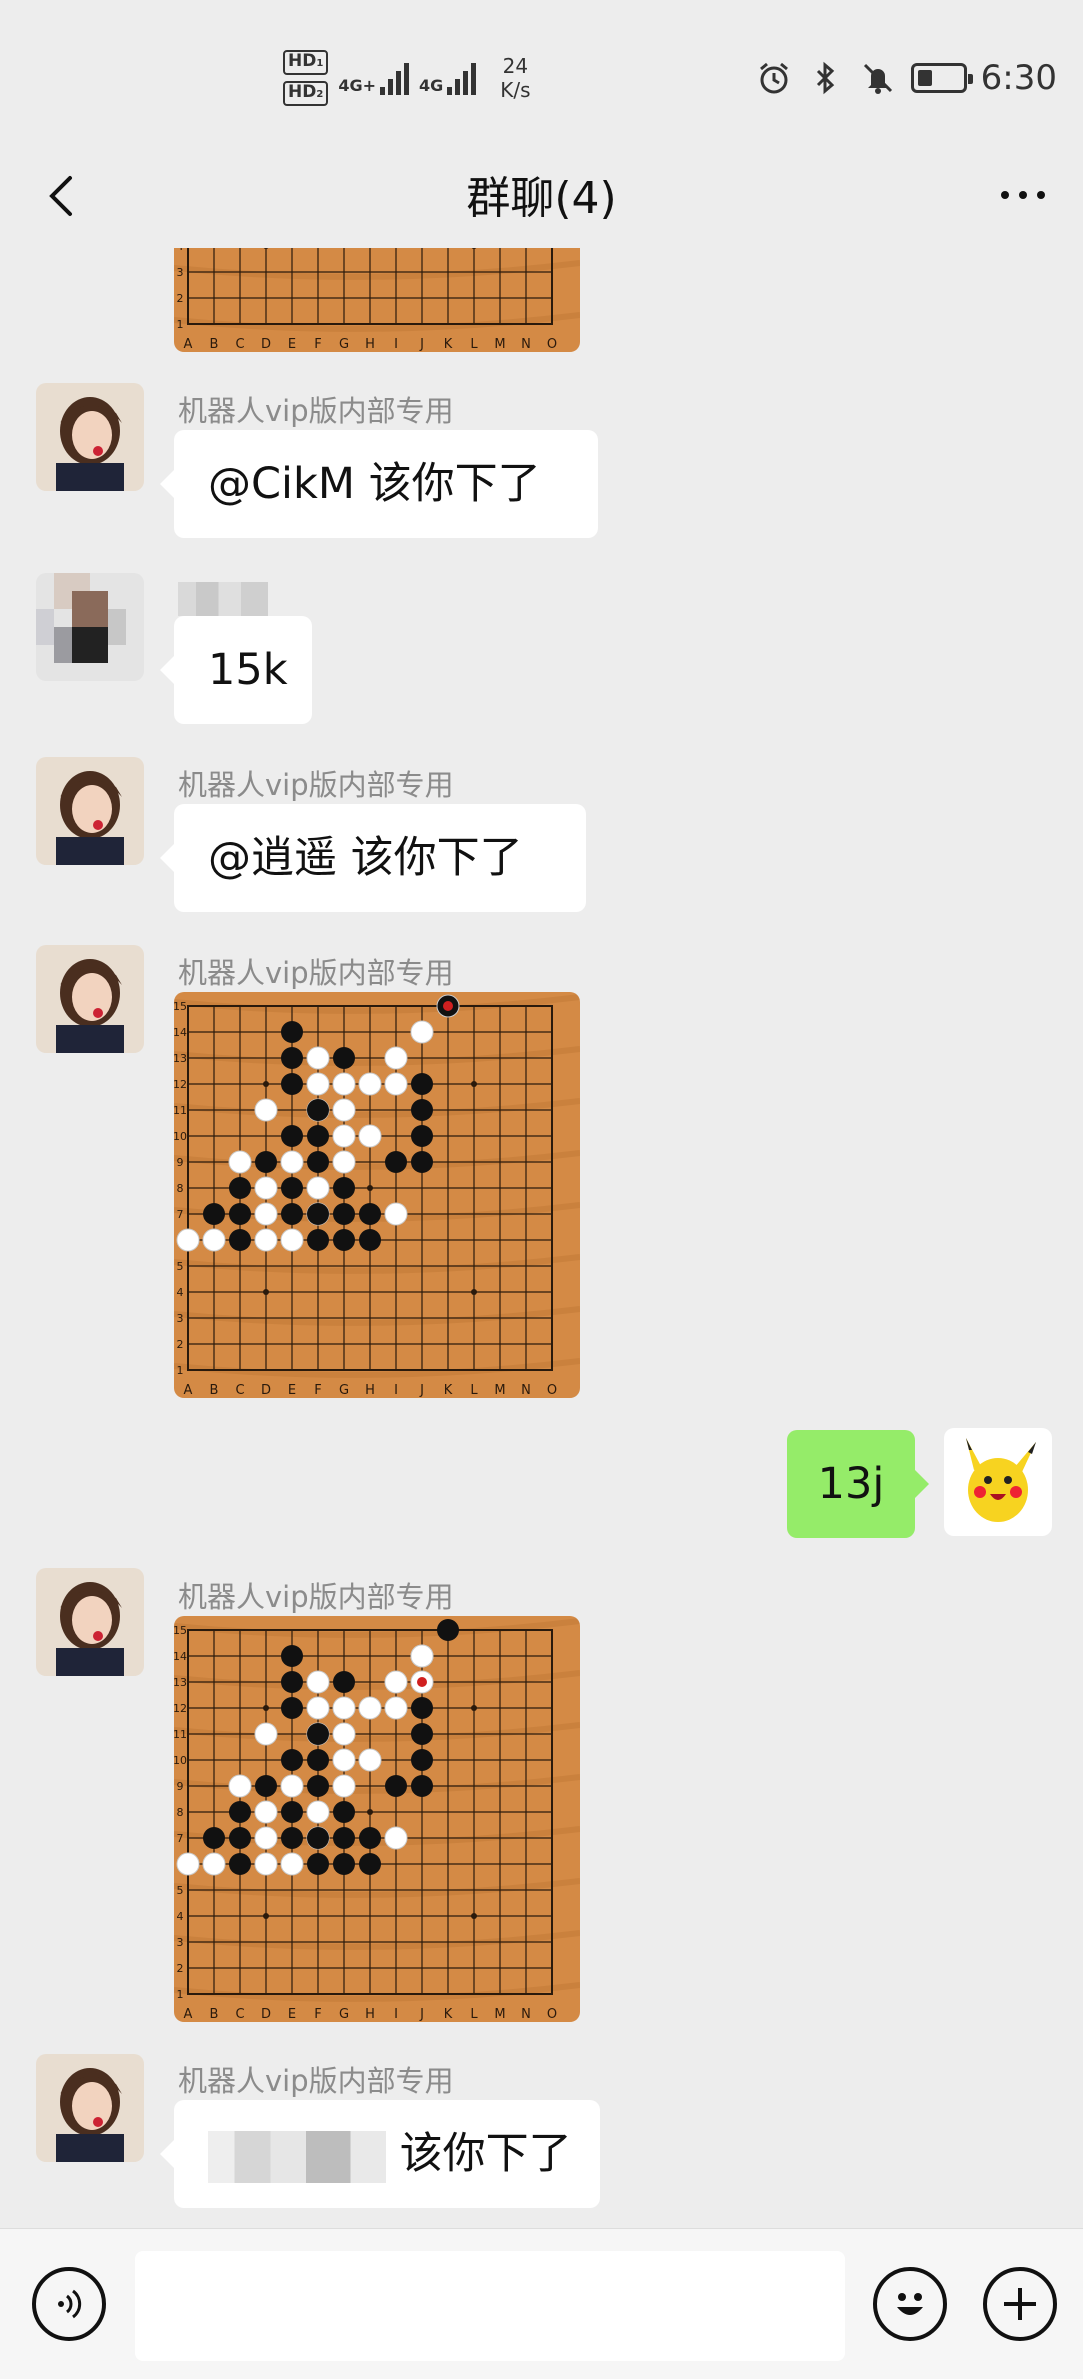 This screenshot has height=2379, width=1083. I want to click on row-label: 13, so click(180, 1682).